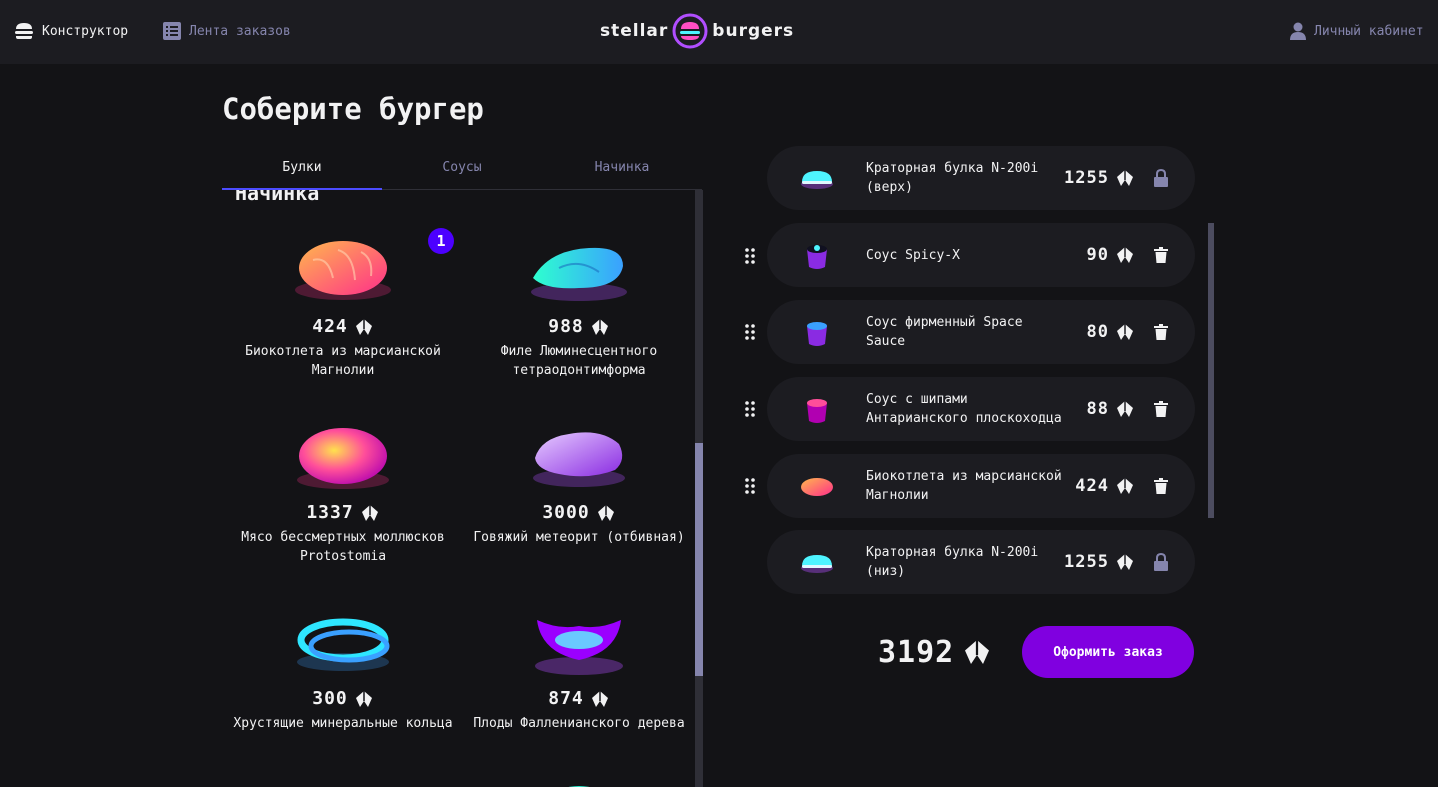 The width and height of the screenshot is (1438, 787). Describe the element at coordinates (343, 313) in the screenshot. I see `ingredient-card: 1 424 Биокотлета из марсианской Магнолии` at that location.